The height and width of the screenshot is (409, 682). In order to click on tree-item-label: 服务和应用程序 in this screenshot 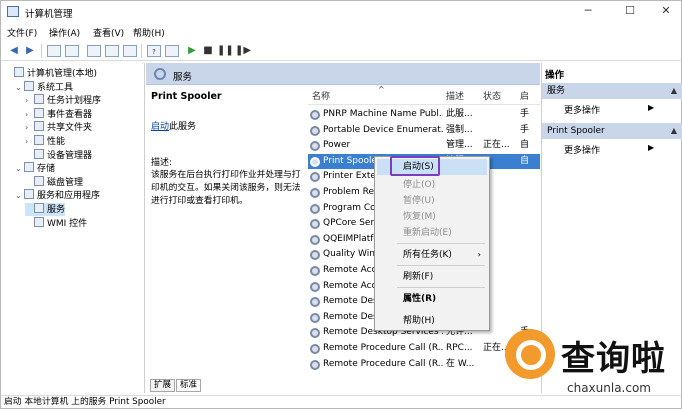, I will do `click(69, 196)`.